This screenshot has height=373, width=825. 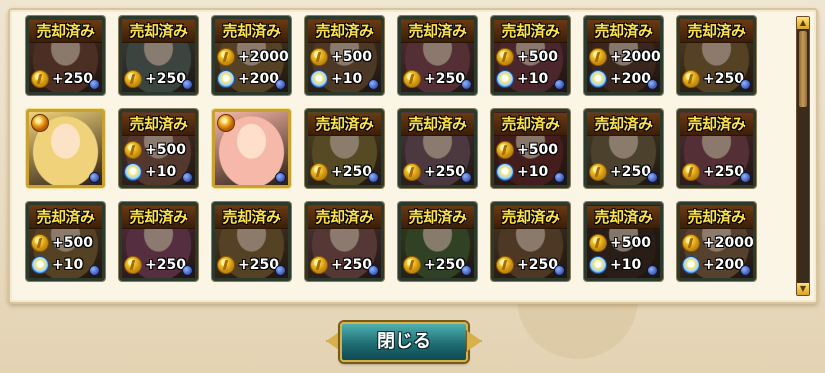 I want to click on reward-row: +2000, so click(x=253, y=57).